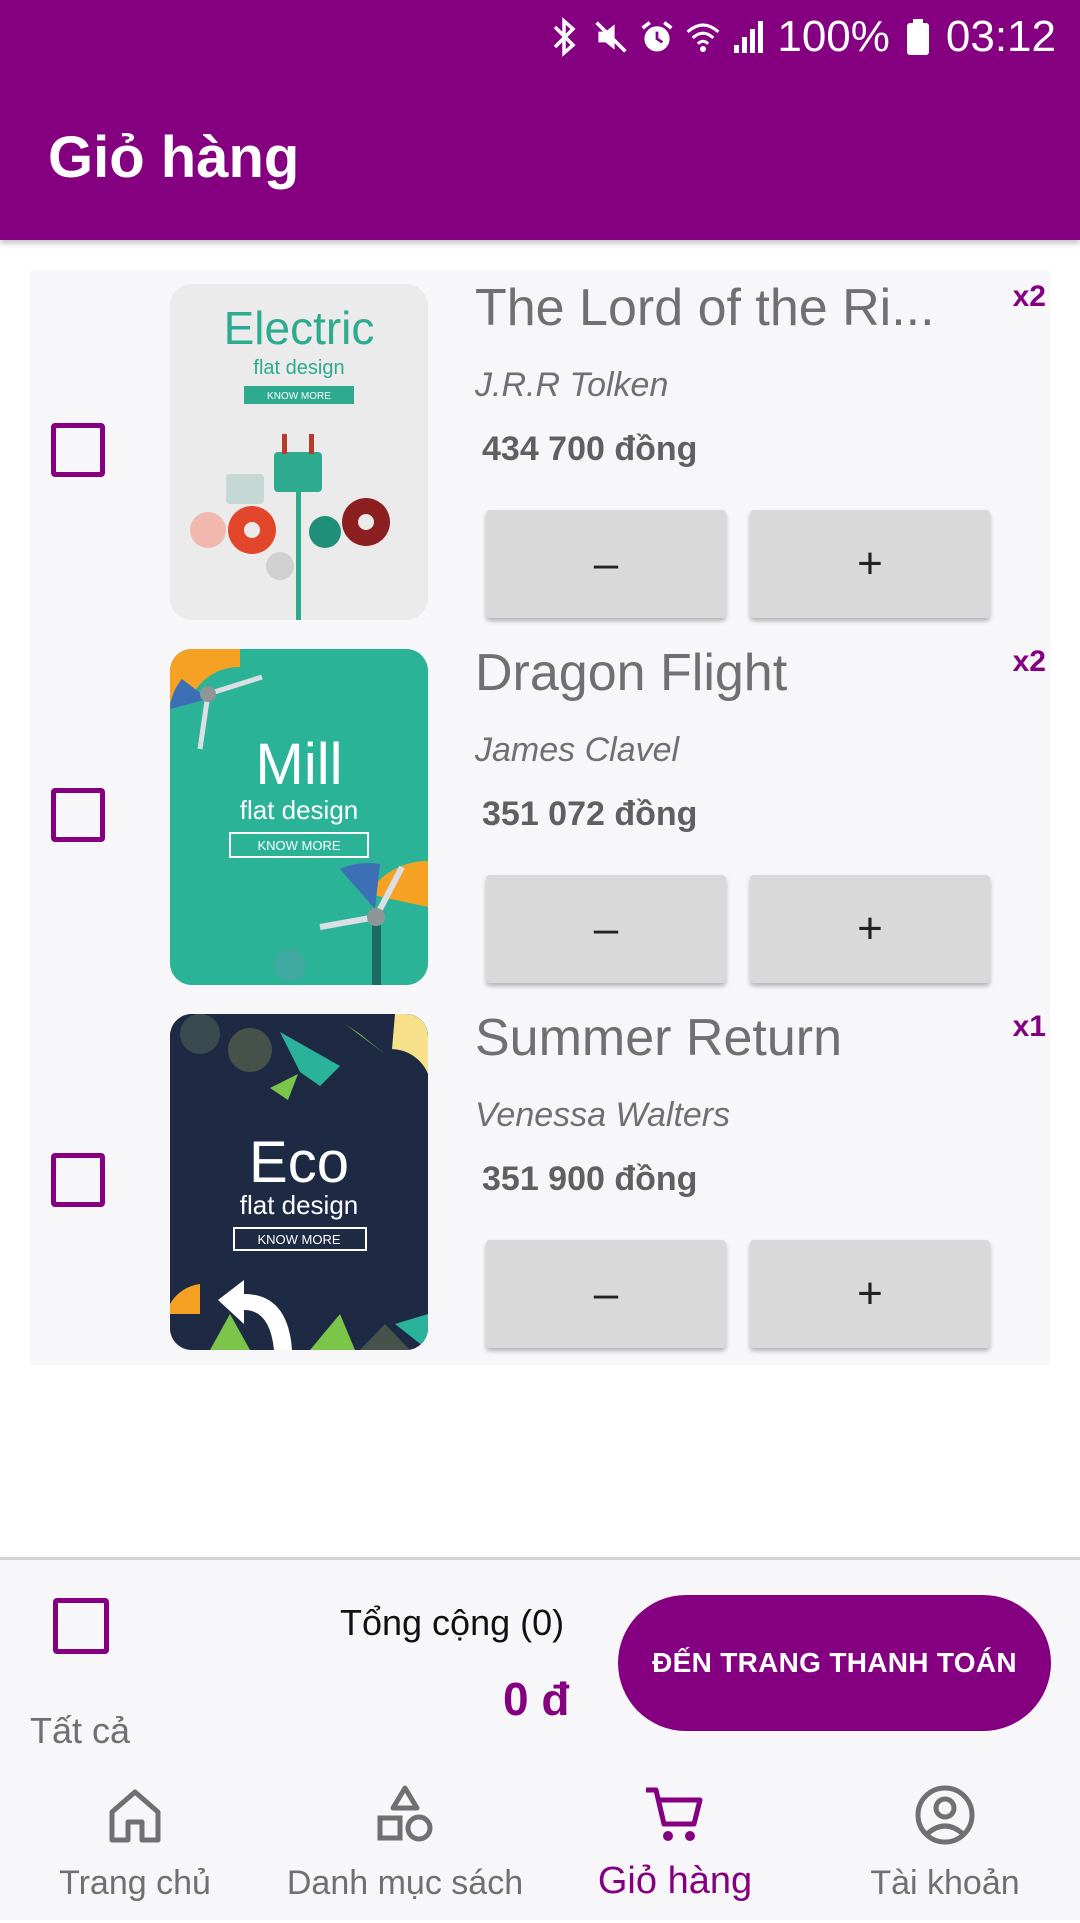 The image size is (1080, 1923). What do you see at coordinates (577, 750) in the screenshot?
I see `book-author: James Clavel` at bounding box center [577, 750].